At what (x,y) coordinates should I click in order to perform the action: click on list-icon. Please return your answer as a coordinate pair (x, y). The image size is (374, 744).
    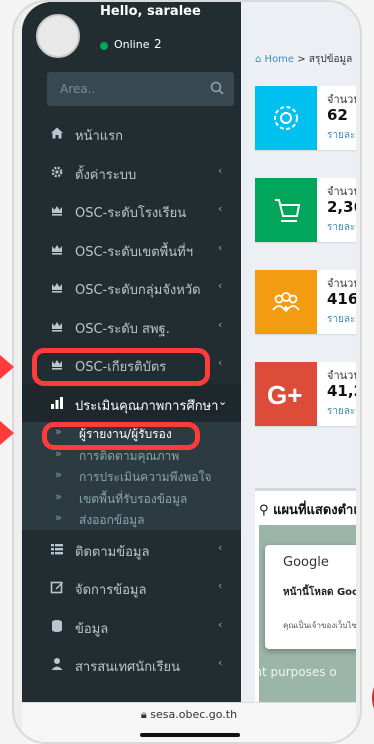
    Looking at the image, I should click on (57, 548).